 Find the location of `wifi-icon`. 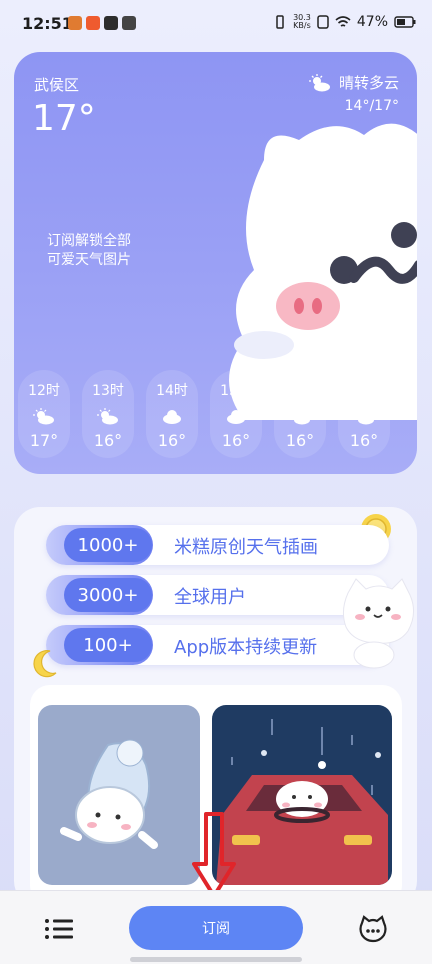

wifi-icon is located at coordinates (343, 21).